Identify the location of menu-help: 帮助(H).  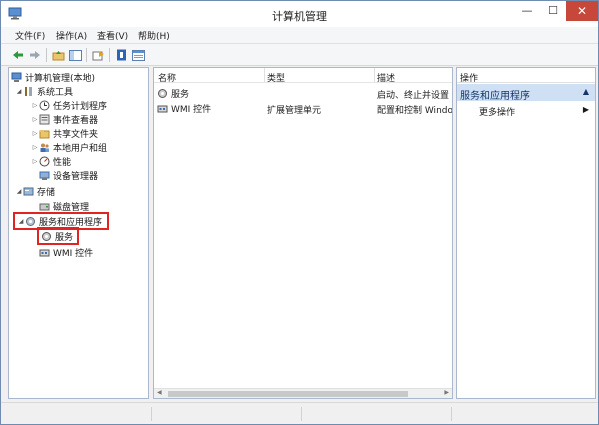
(154, 35).